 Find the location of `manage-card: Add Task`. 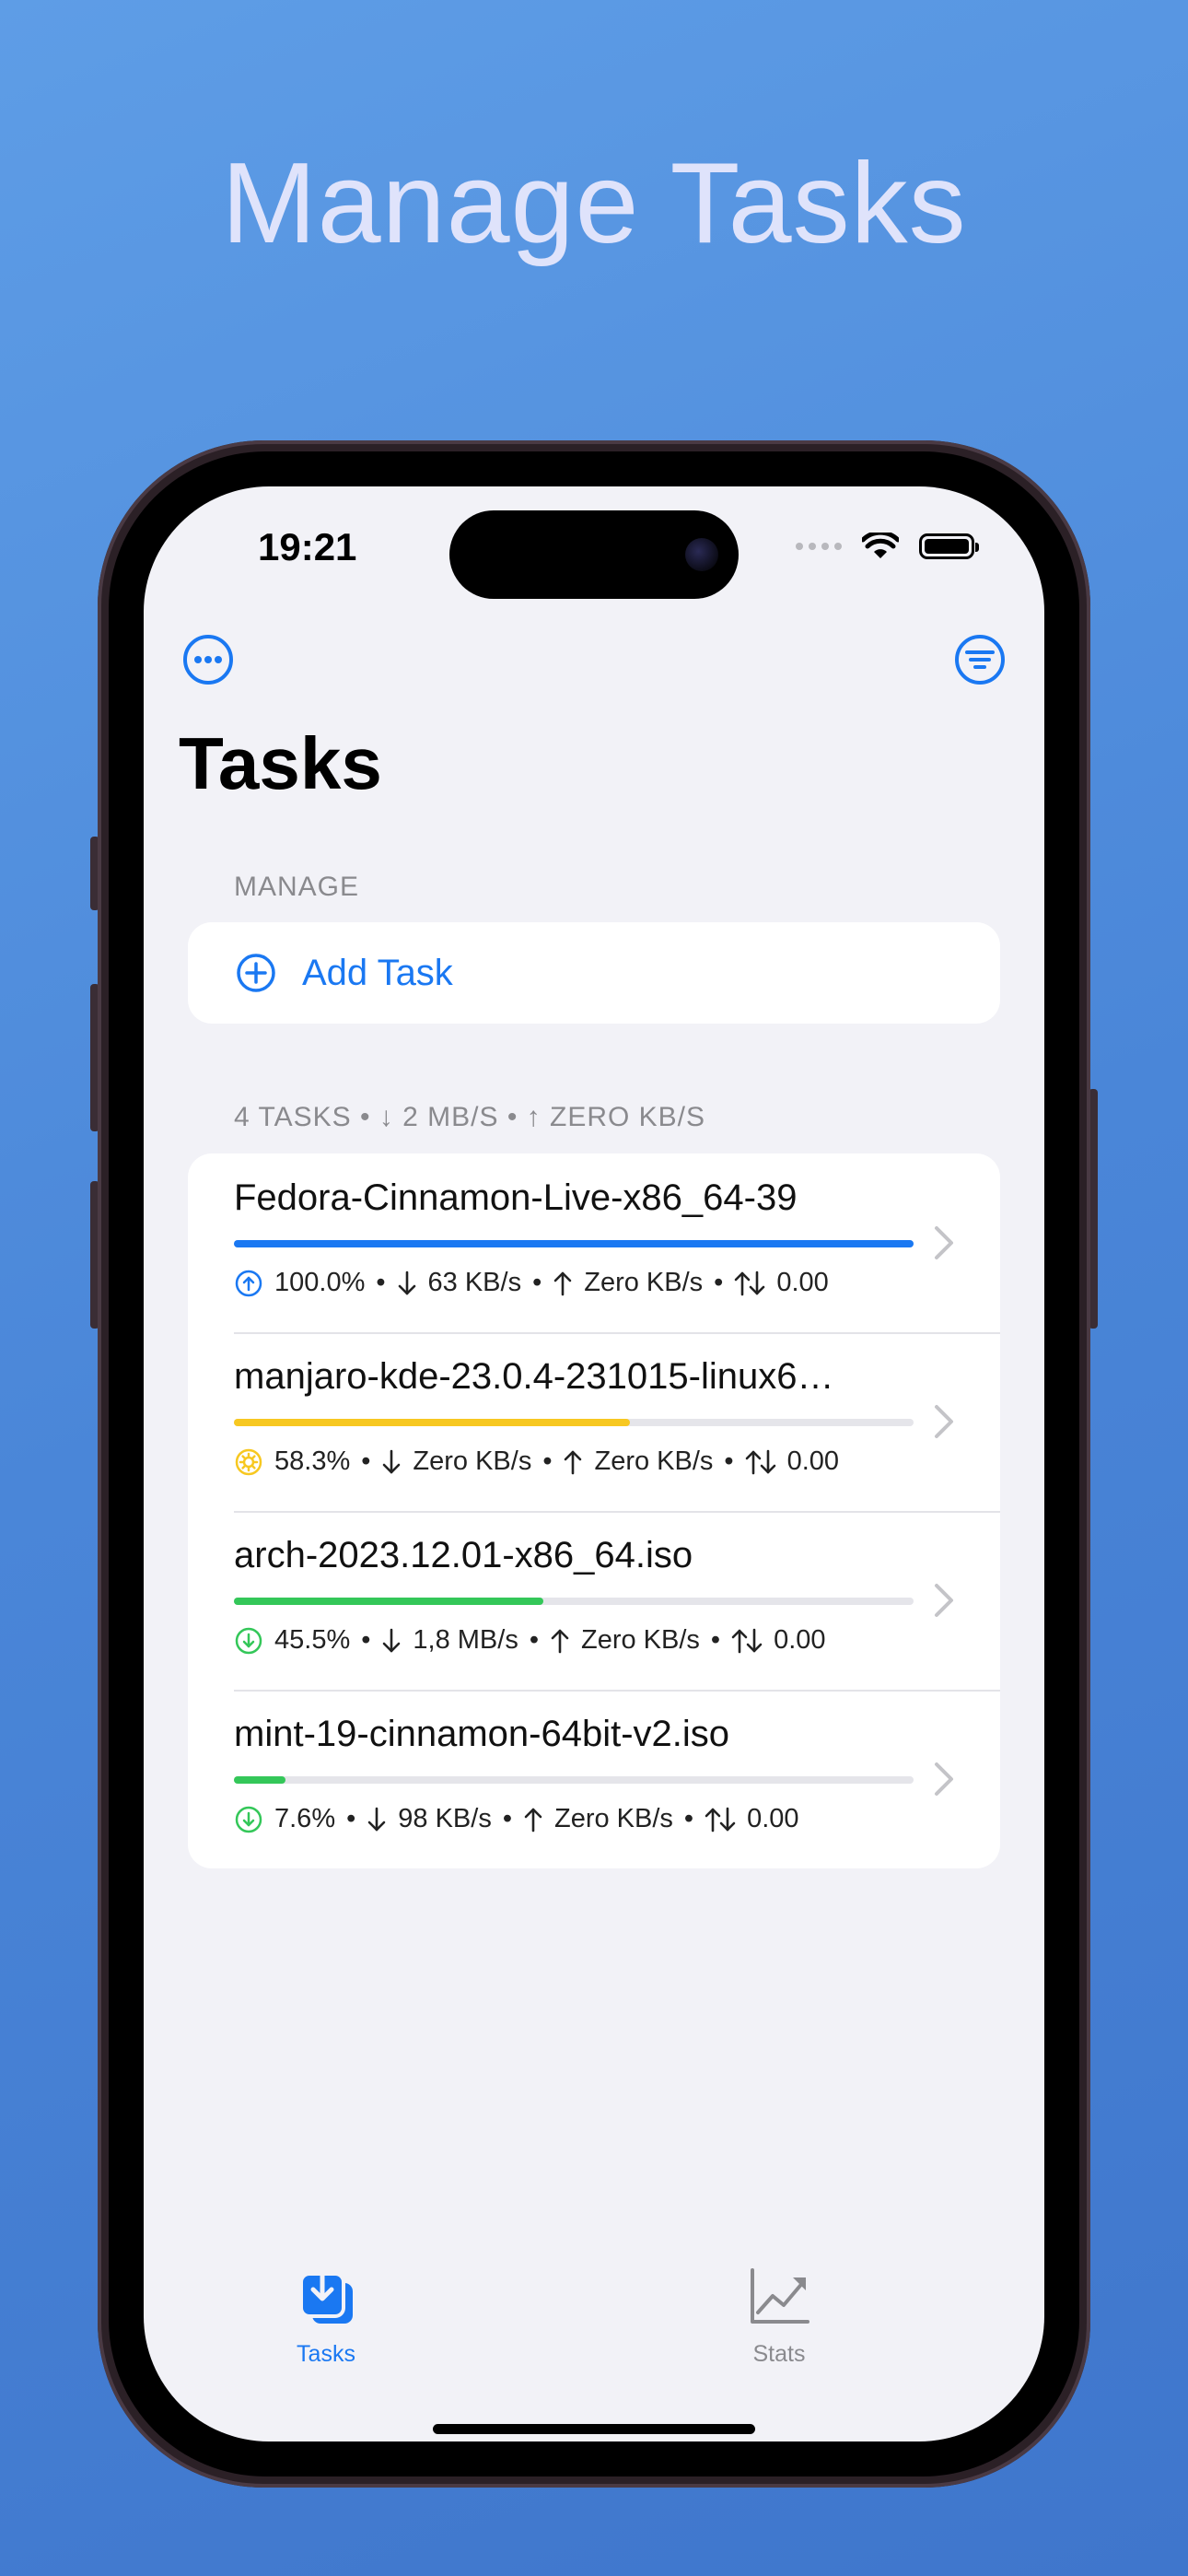

manage-card: Add Task is located at coordinates (594, 973).